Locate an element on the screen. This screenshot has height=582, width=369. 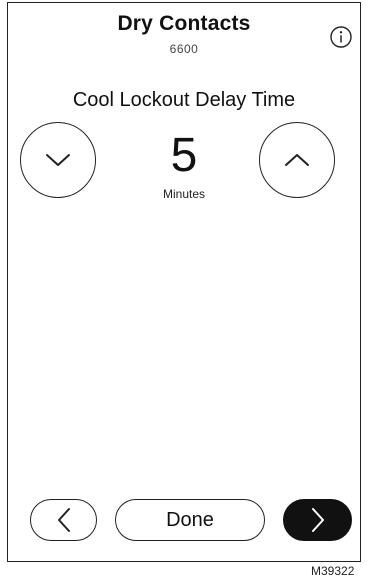
page-subtitle: 6600 is located at coordinates (184, 49).